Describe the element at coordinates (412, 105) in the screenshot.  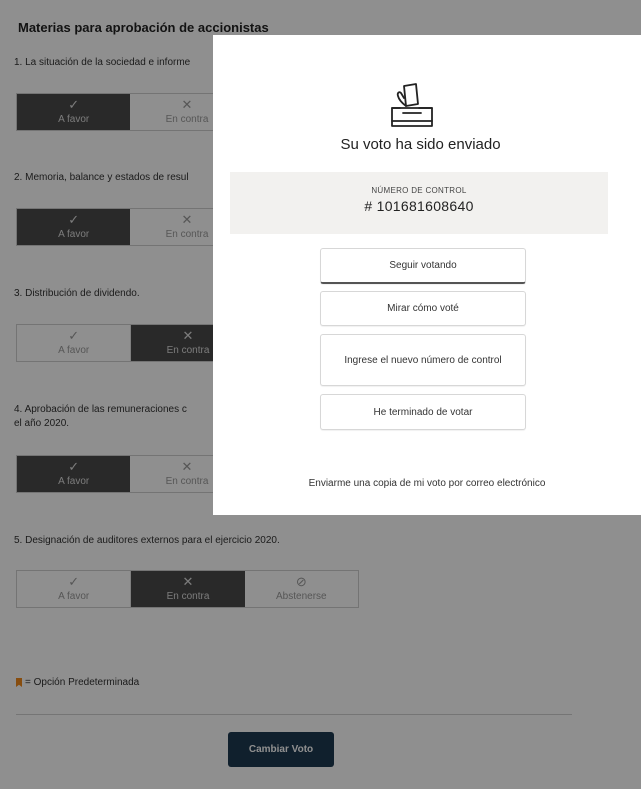
I see `ballot-box-icon` at that location.